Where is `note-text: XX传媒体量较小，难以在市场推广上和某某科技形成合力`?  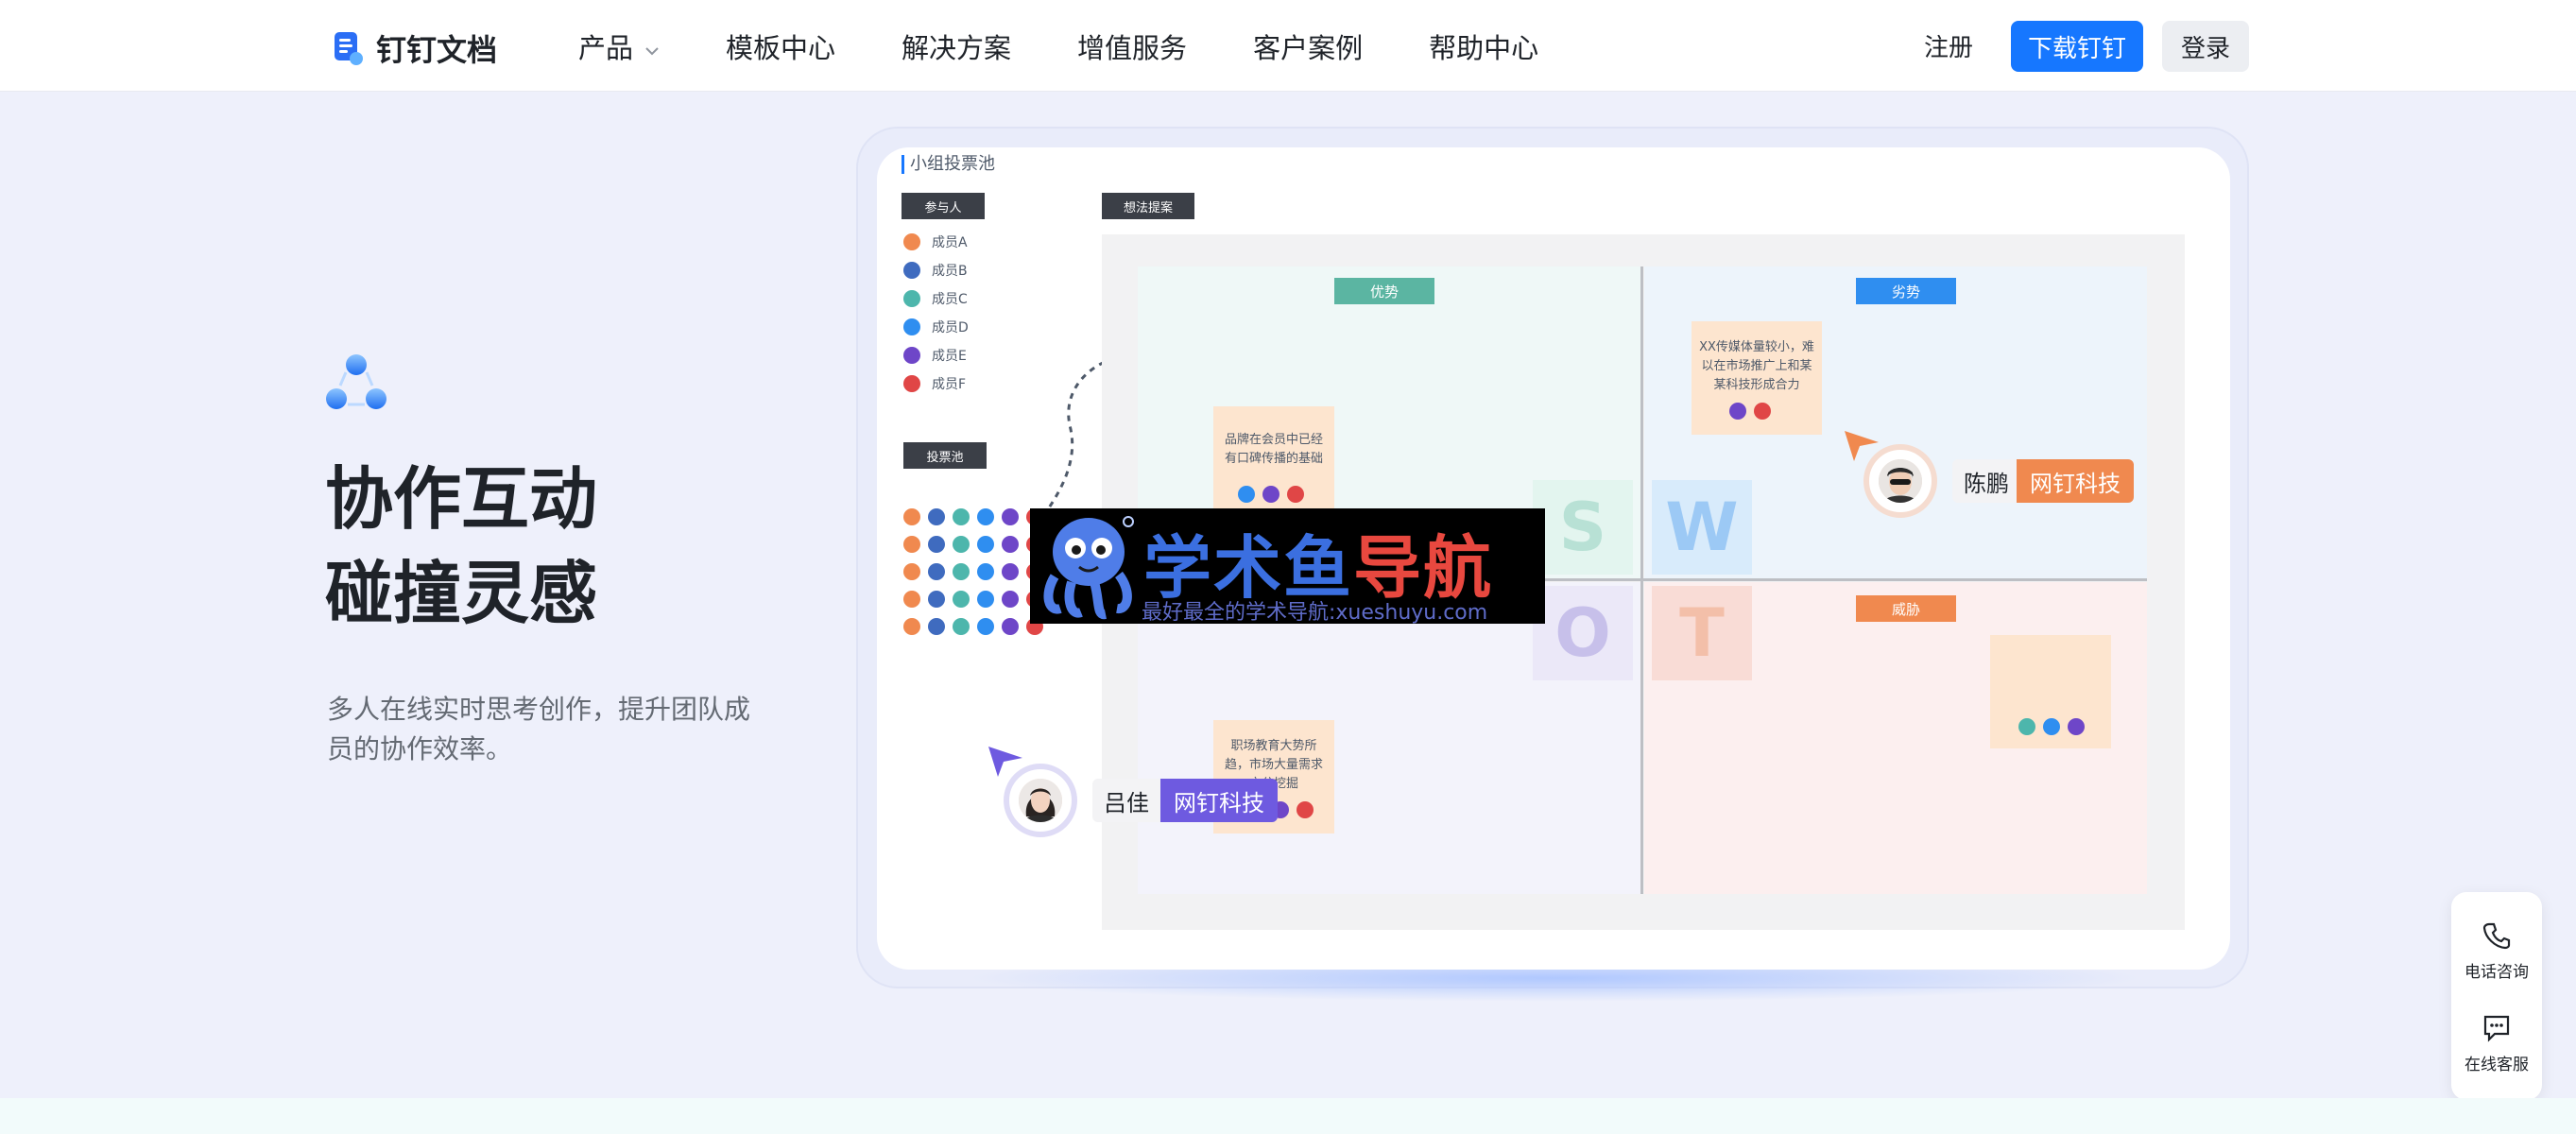
note-text: XX传媒体量较小，难以在市场推广上和某某科技形成合力 is located at coordinates (1756, 366).